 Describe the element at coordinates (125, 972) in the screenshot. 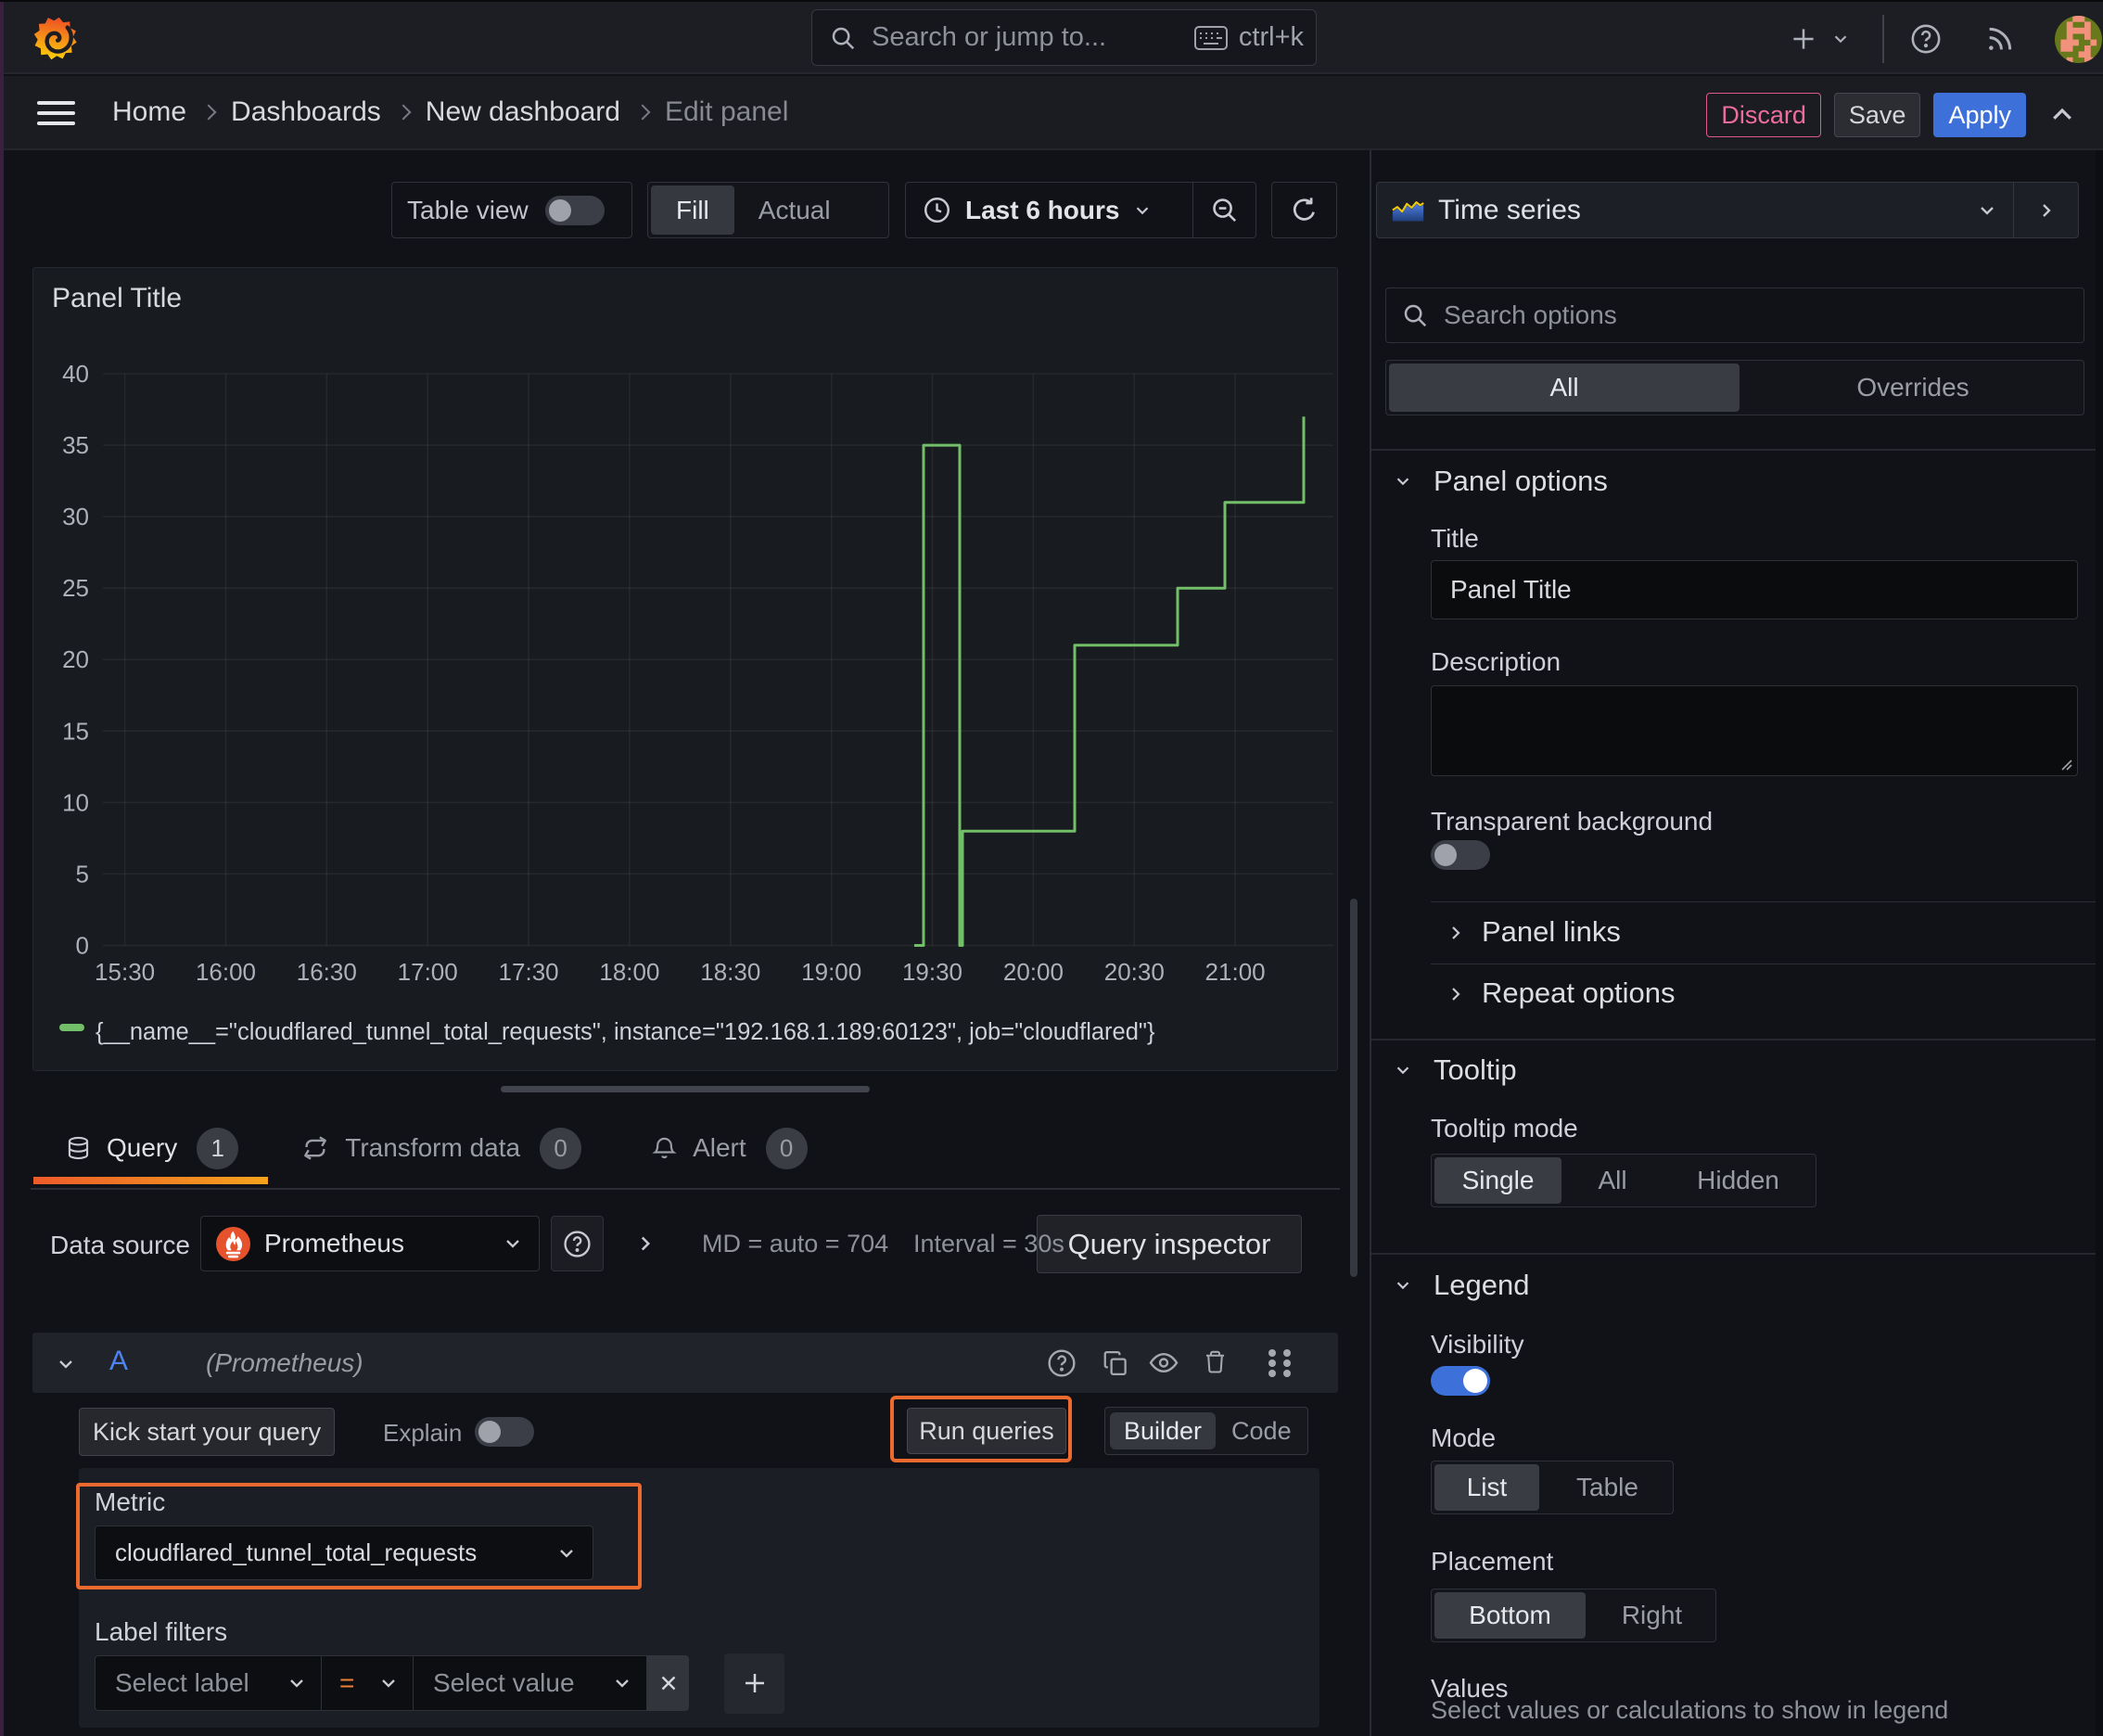

I see `svg-text: 15:30` at that location.